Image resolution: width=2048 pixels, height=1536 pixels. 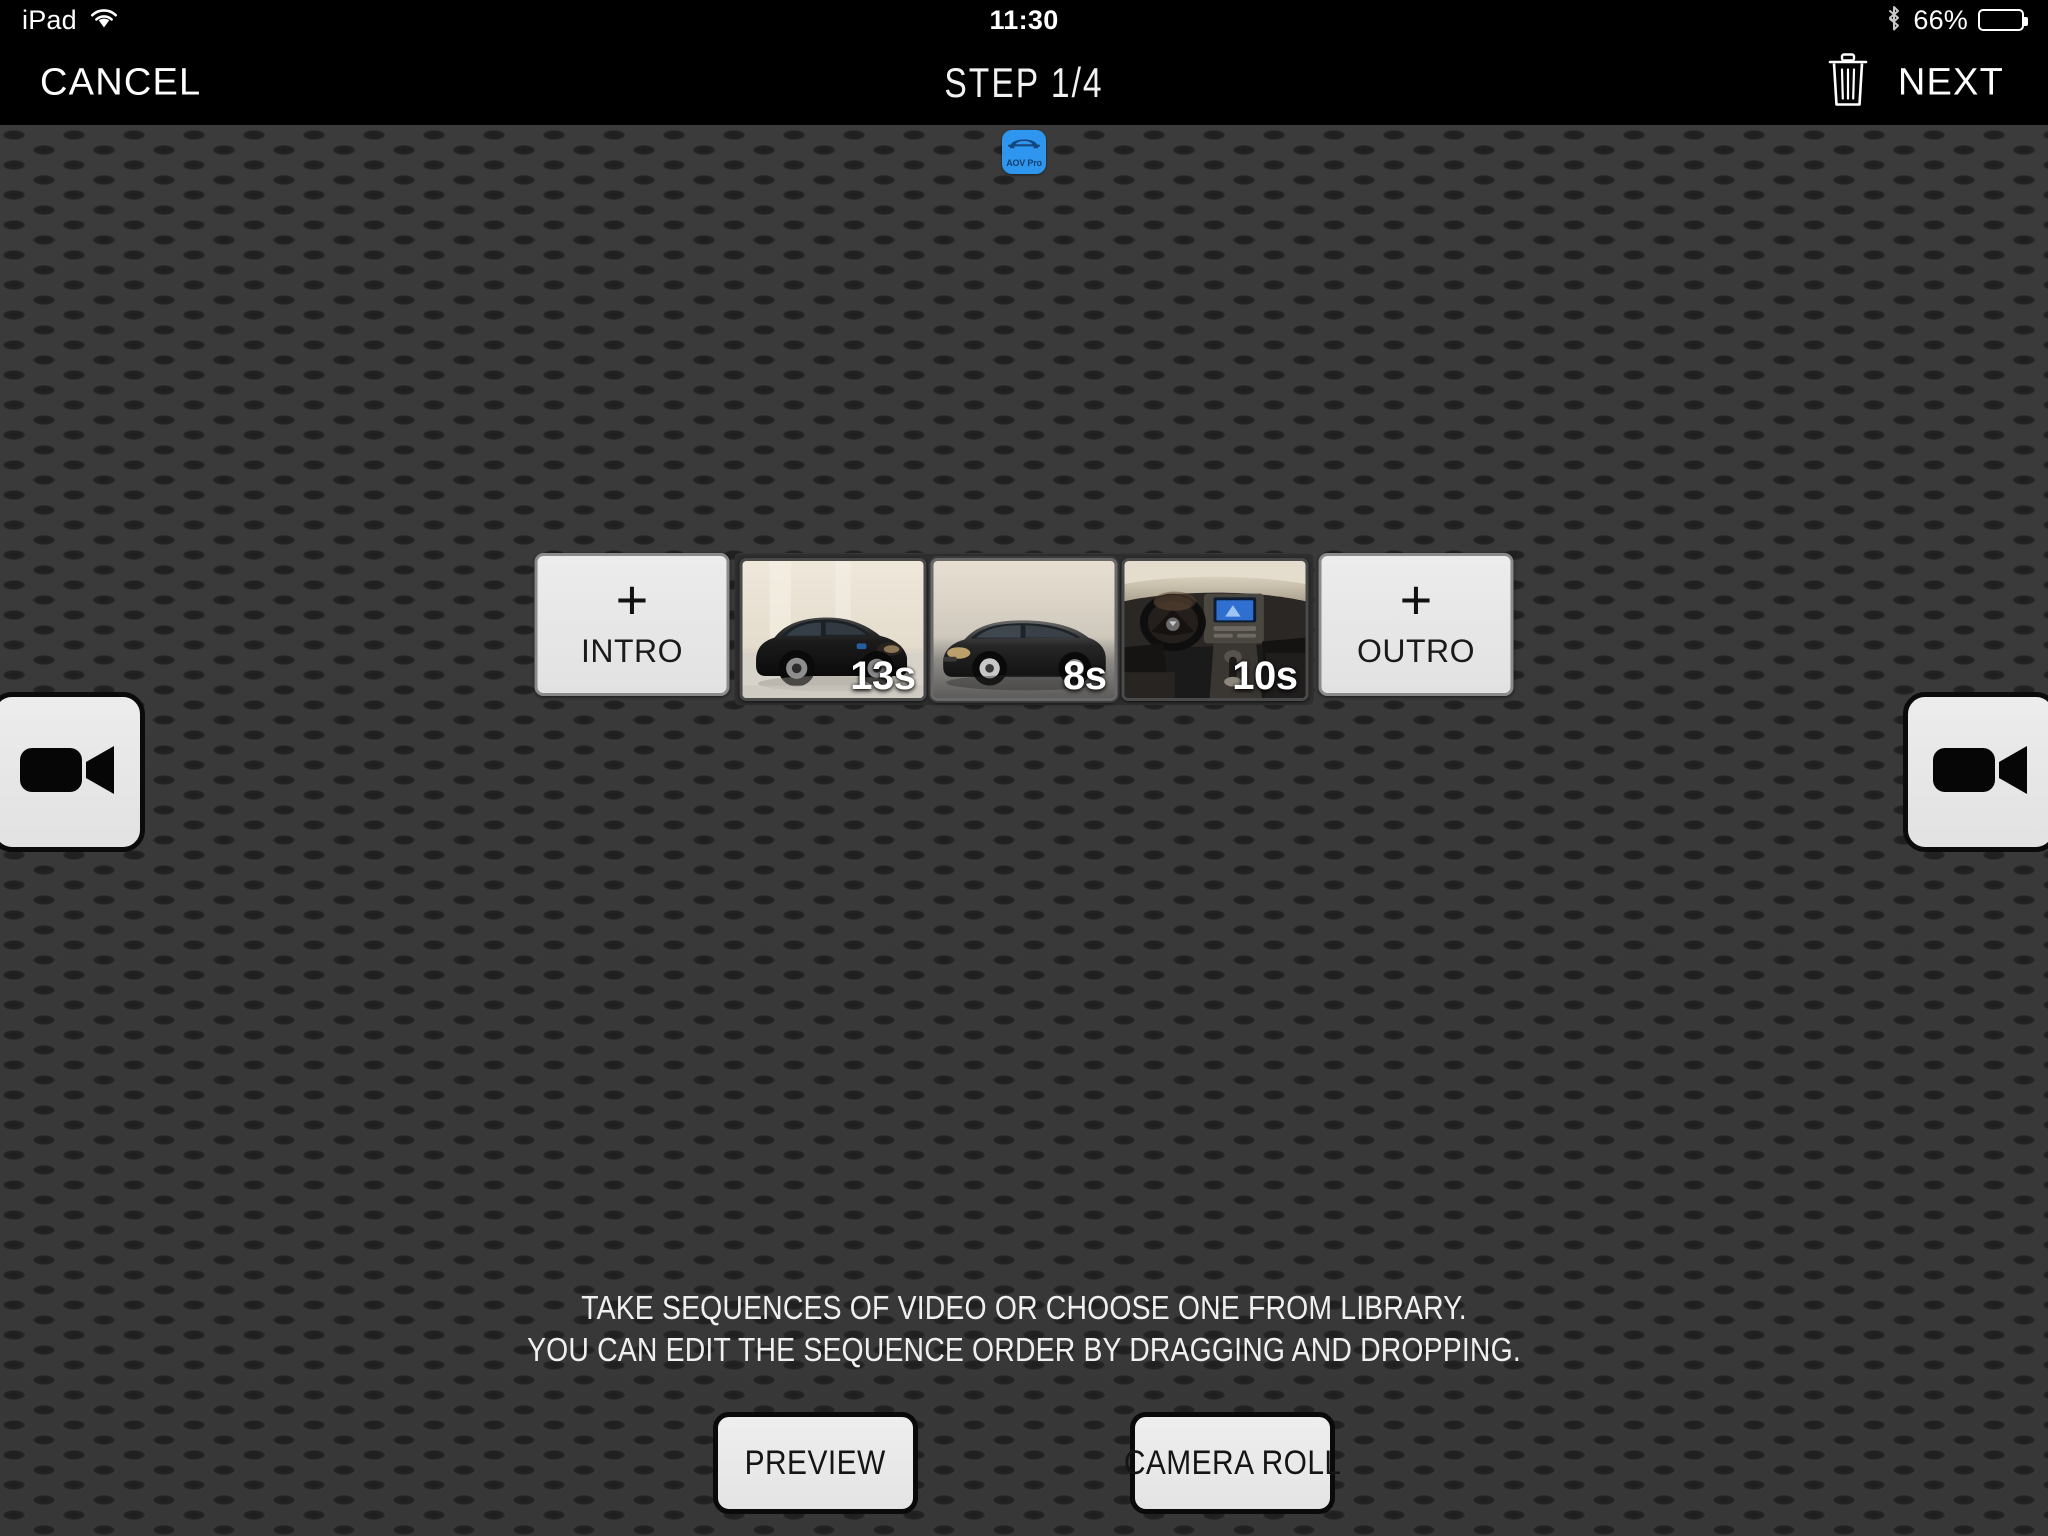 I want to click on page-title: STEP 1/4, so click(x=1024, y=82).